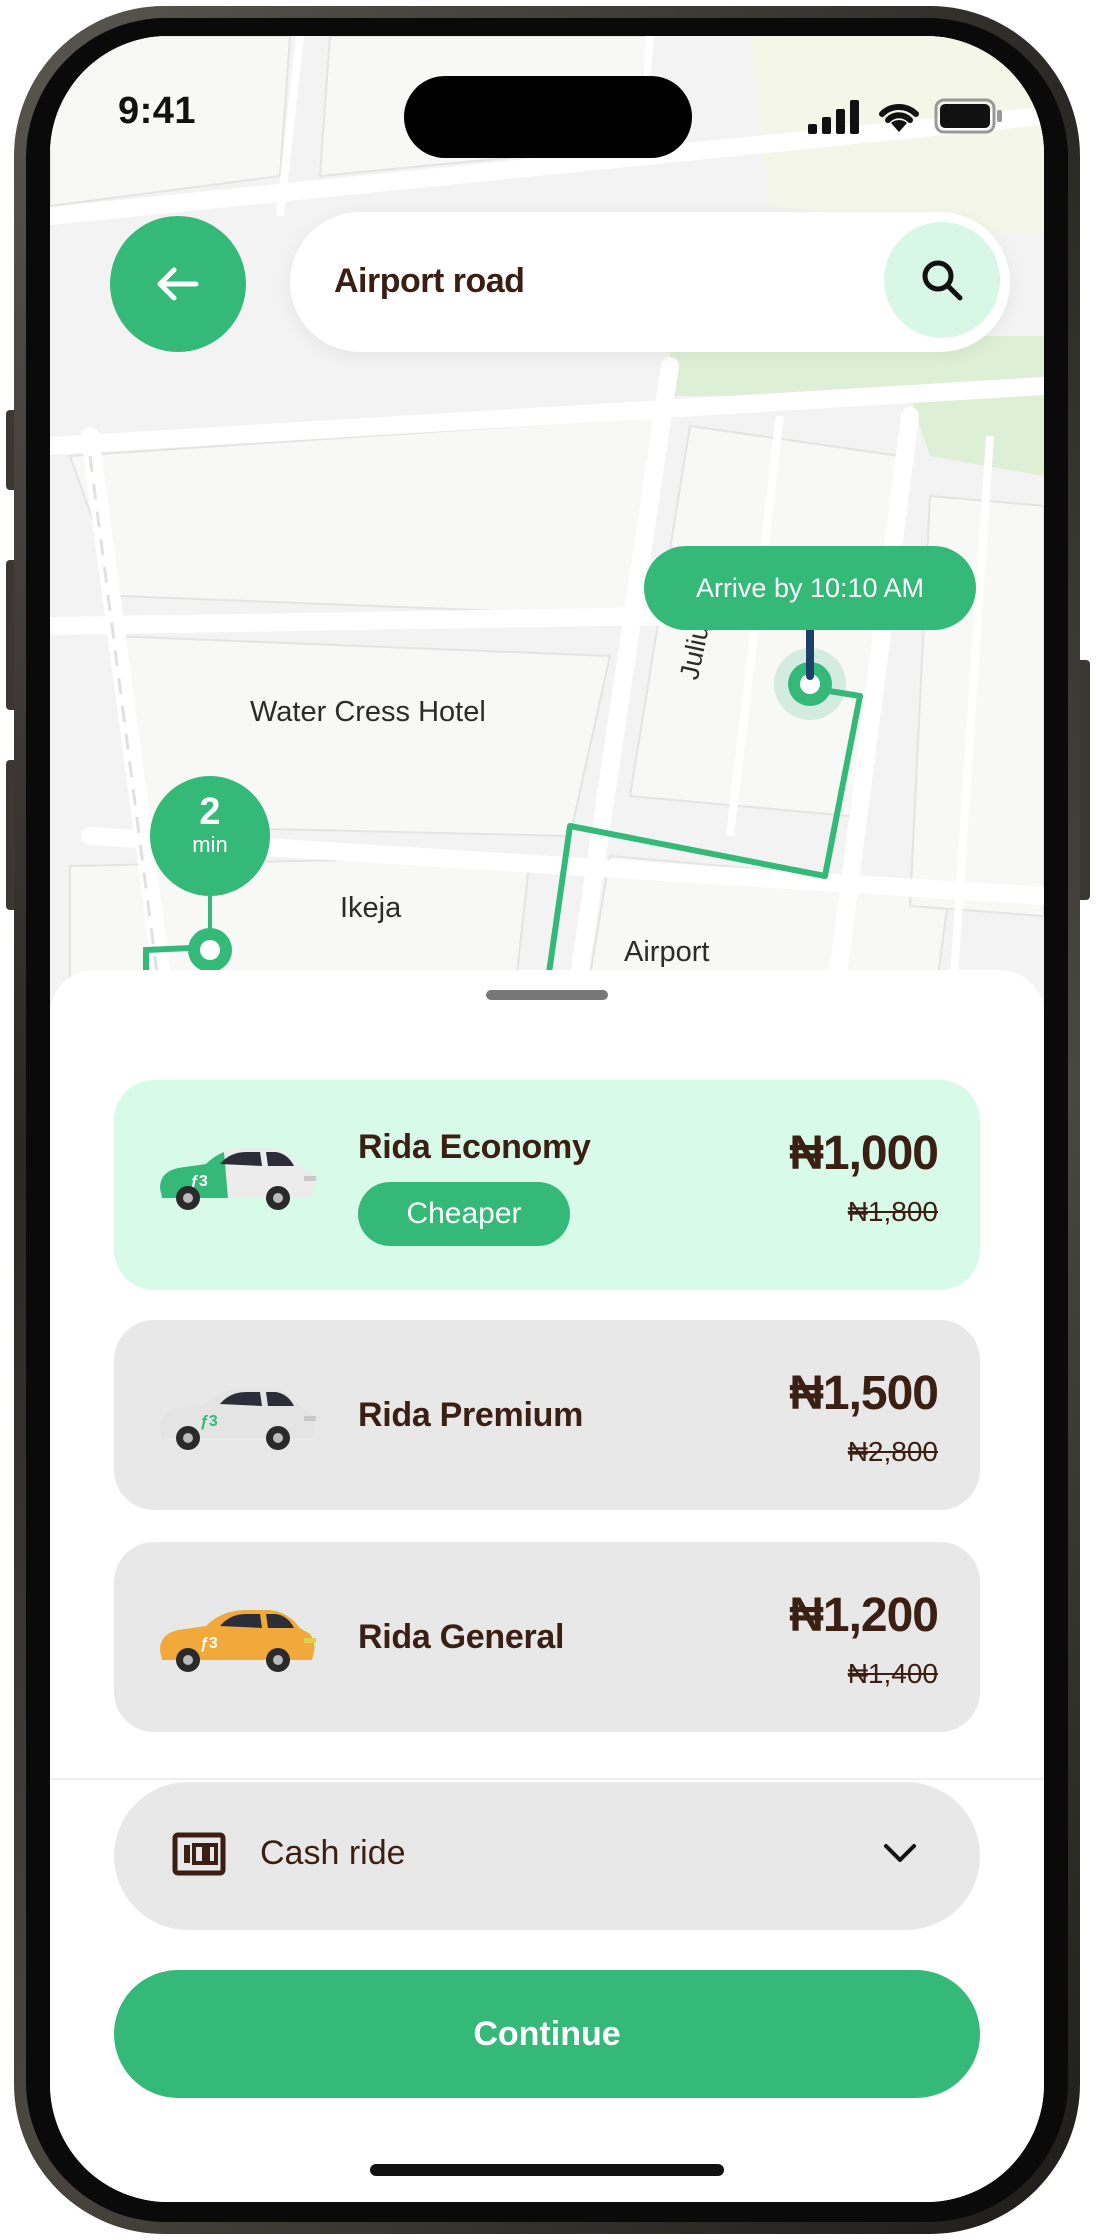 This screenshot has width=1096, height=2240. Describe the element at coordinates (471, 1415) in the screenshot. I see `ride-name: Rida Premium` at that location.